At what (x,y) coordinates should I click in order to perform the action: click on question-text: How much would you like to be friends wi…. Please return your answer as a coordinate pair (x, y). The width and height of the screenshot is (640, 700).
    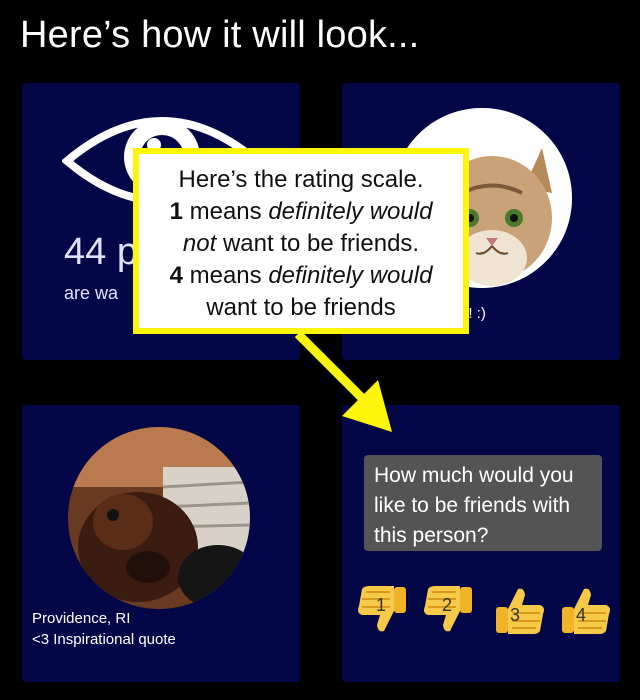
    Looking at the image, I should click on (483, 503).